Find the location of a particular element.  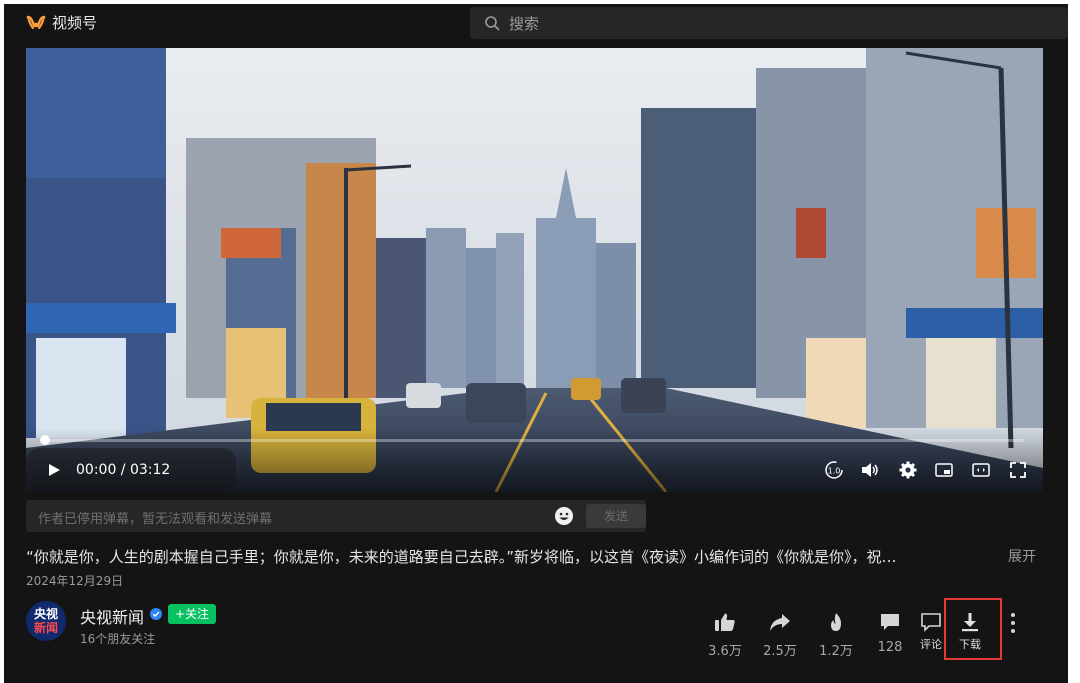

danmaku-input: 作者已停用弹幕，暂无法观看和发送弹幕 is located at coordinates (155, 517).